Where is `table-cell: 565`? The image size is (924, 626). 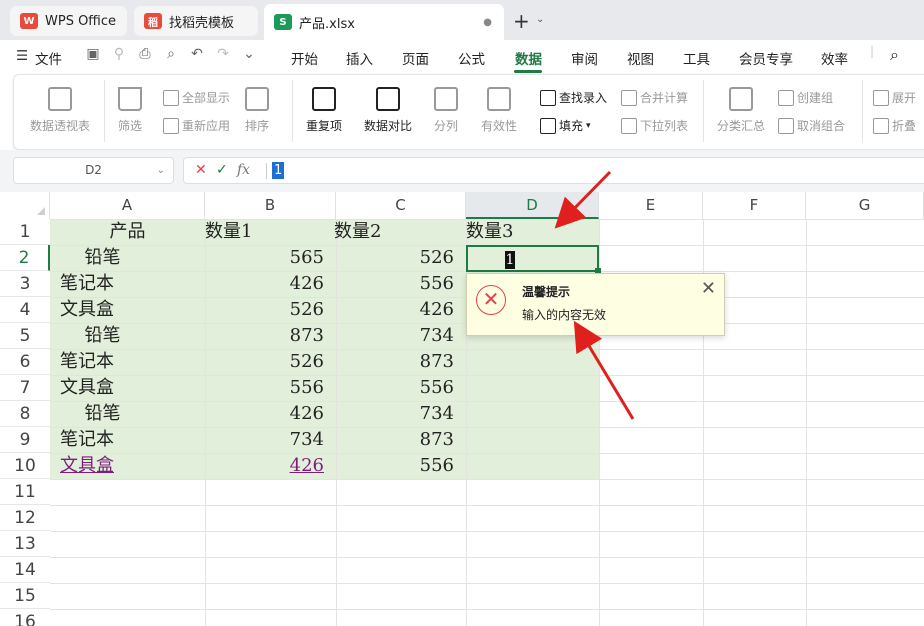 table-cell: 565 is located at coordinates (264, 258).